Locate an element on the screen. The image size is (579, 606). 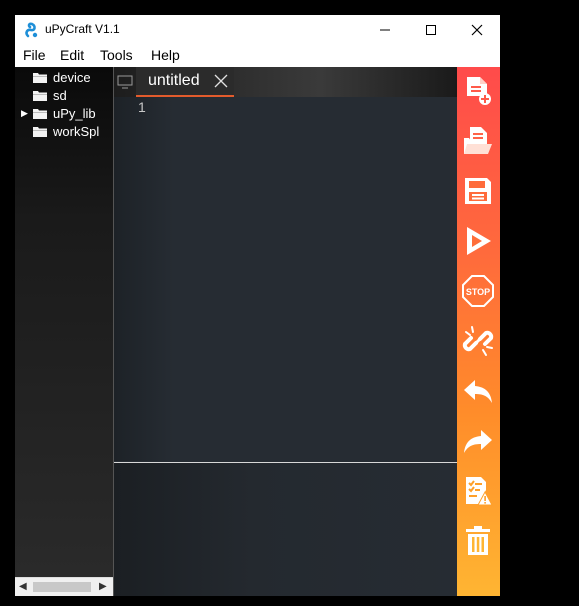
new-file-button is located at coordinates (478, 91).